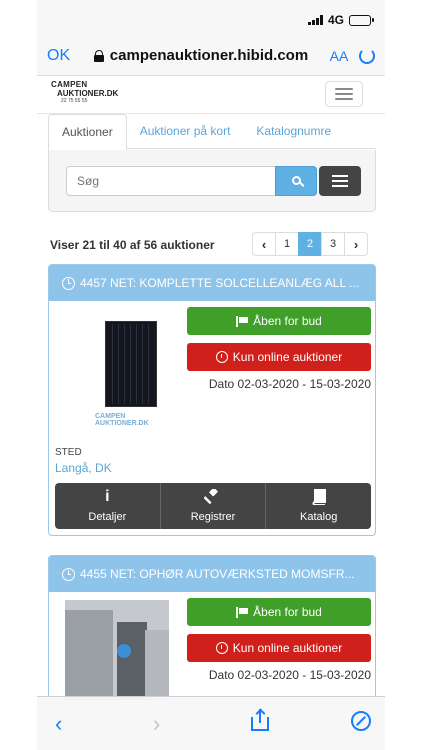 The height and width of the screenshot is (750, 422). I want to click on search-icon, so click(296, 180).